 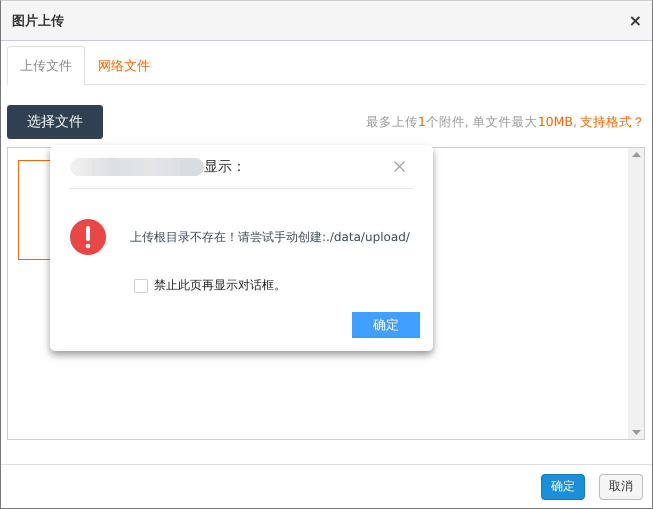 I want to click on alert-title: 显示：, so click(x=225, y=167).